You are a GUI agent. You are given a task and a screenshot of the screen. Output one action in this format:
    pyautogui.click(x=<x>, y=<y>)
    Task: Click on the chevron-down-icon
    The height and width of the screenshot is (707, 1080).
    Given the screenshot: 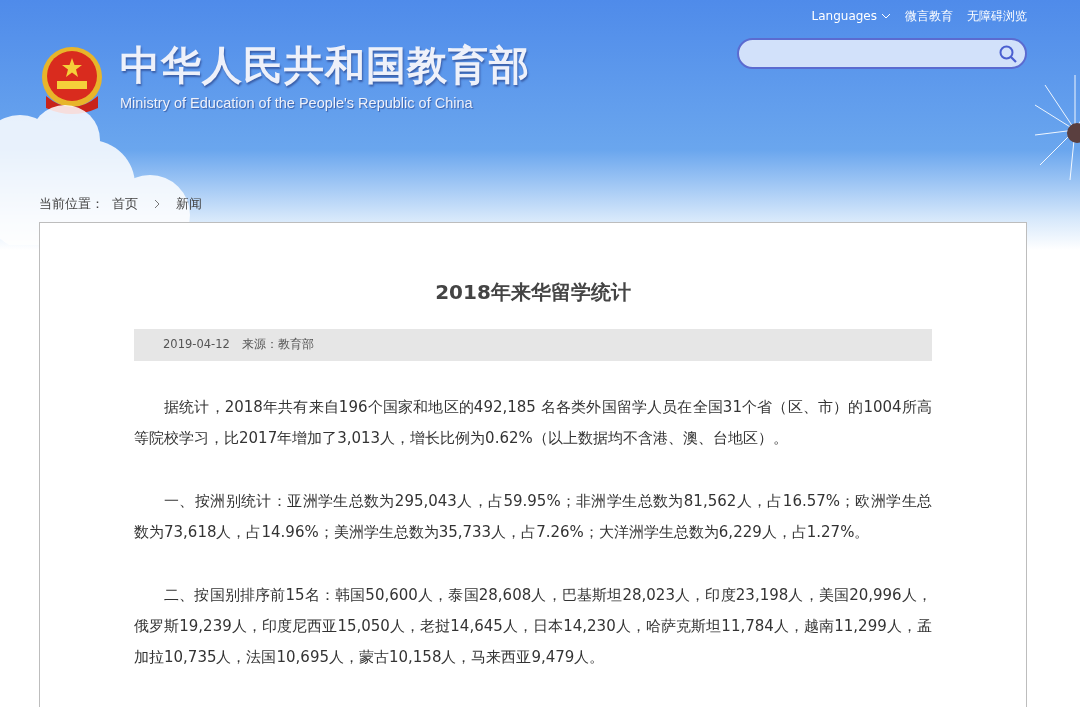 What is the action you would take?
    pyautogui.click(x=886, y=16)
    